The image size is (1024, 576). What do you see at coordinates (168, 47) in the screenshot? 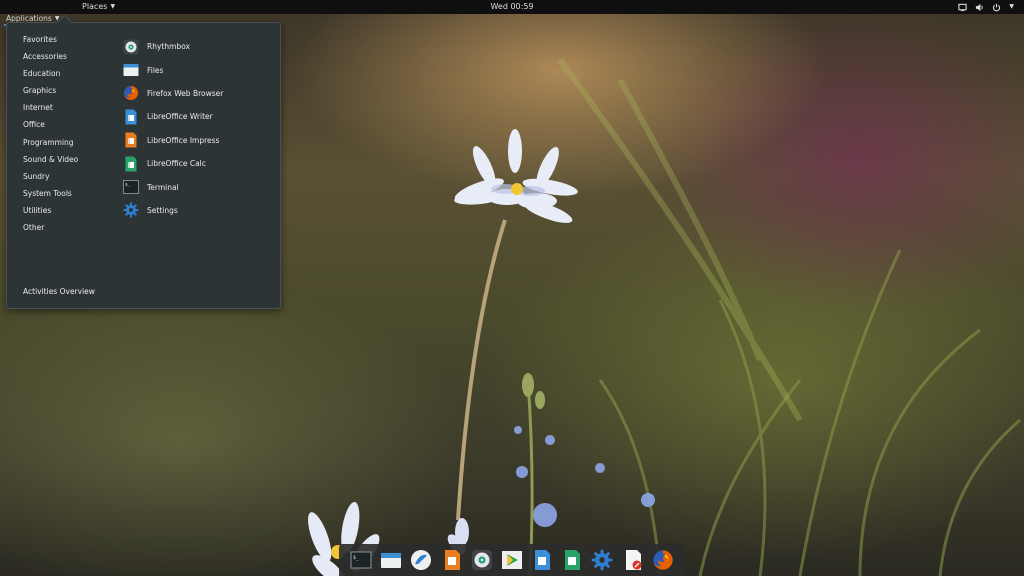
I see `app-label: Rhythmbox` at bounding box center [168, 47].